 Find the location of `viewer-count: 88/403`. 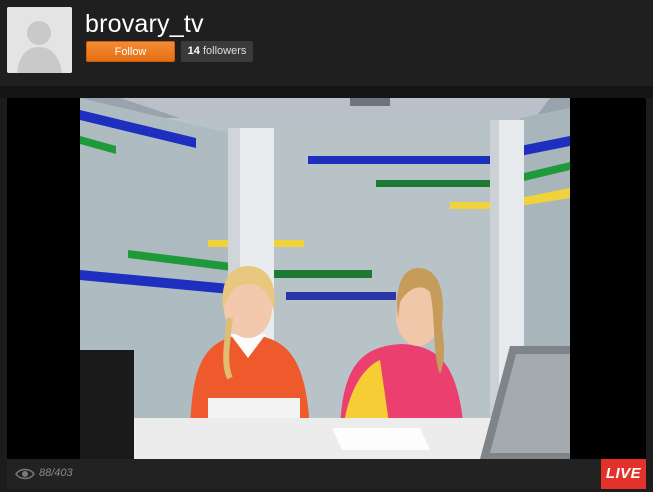

viewer-count: 88/403 is located at coordinates (56, 473).